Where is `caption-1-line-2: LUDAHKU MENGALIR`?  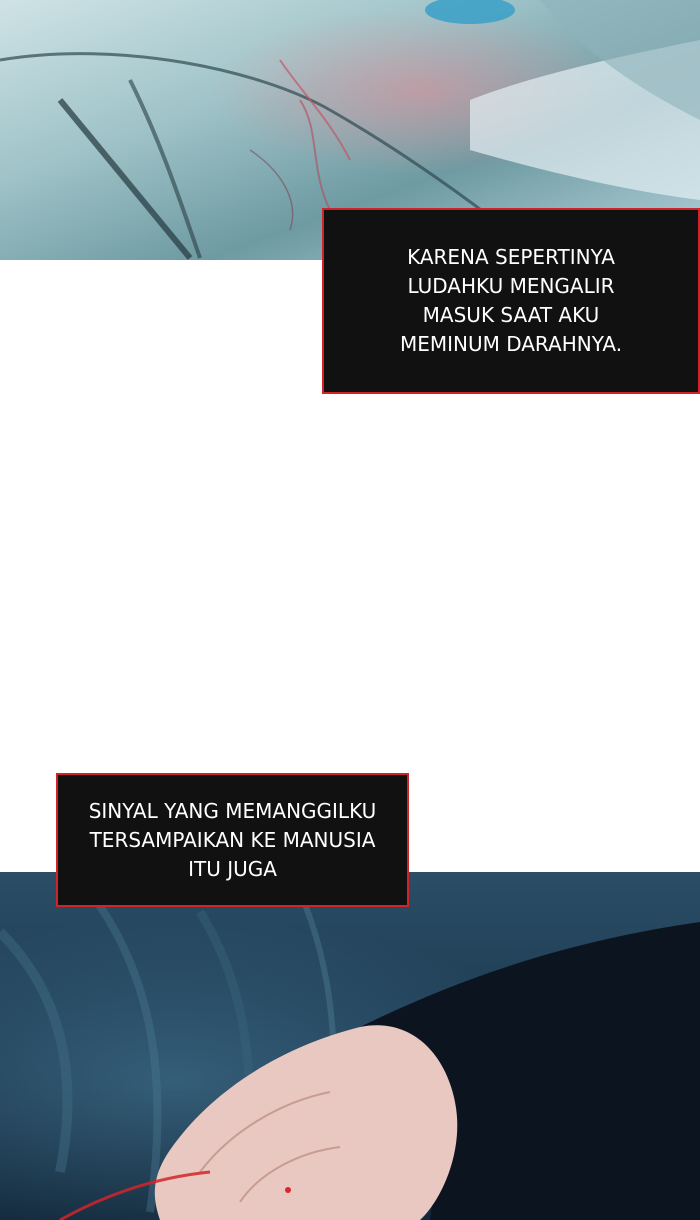
caption-1-line-2: LUDAHKU MENGALIR is located at coordinates (511, 286).